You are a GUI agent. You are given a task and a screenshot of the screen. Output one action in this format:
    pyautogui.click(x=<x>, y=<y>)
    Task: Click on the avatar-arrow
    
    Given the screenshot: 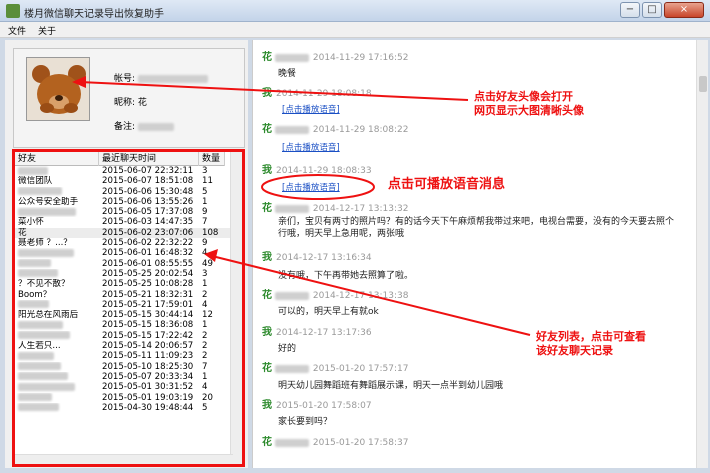 What is the action you would take?
    pyautogui.click(x=274, y=91)
    